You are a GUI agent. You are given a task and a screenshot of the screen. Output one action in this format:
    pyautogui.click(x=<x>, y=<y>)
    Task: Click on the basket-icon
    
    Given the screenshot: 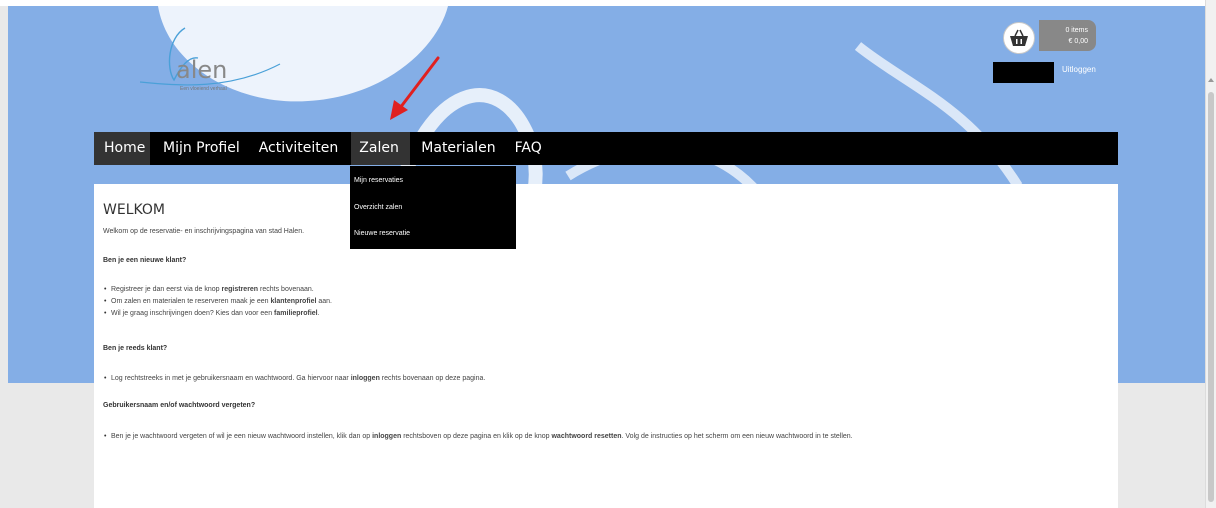 What is the action you would take?
    pyautogui.click(x=1019, y=37)
    